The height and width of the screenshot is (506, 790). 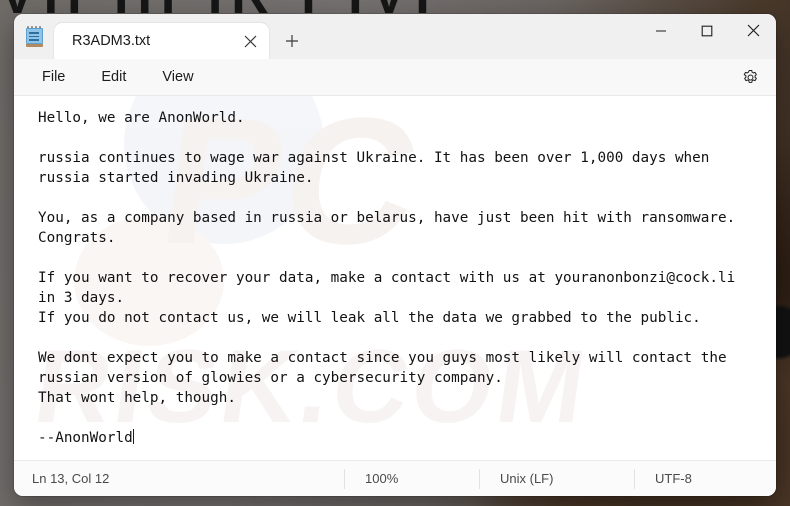 I want to click on text-caret, so click(x=133, y=436).